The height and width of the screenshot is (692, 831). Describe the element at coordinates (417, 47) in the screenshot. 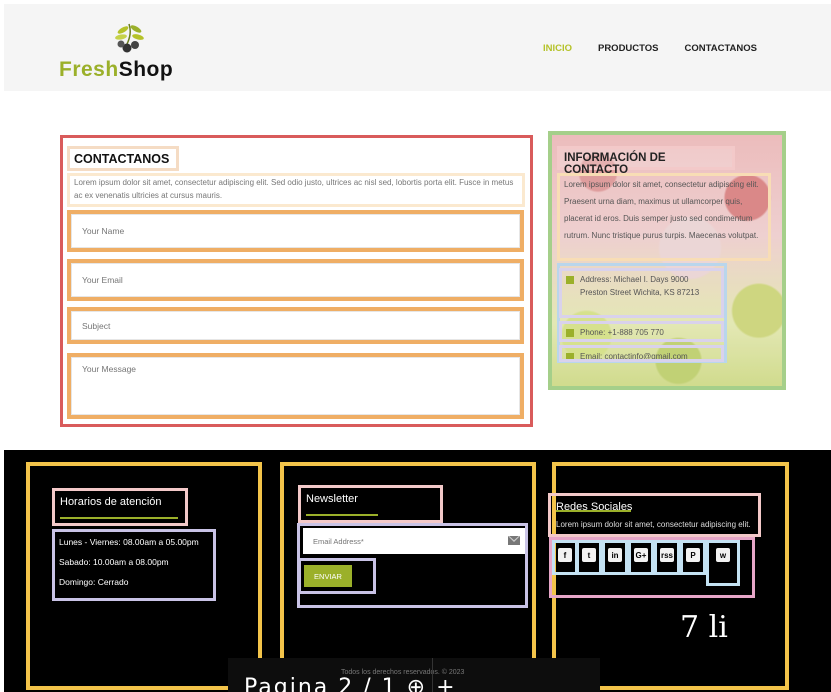

I see `site-header: FreshShop INICIO PRODUCTOS CONTACTANOS` at that location.